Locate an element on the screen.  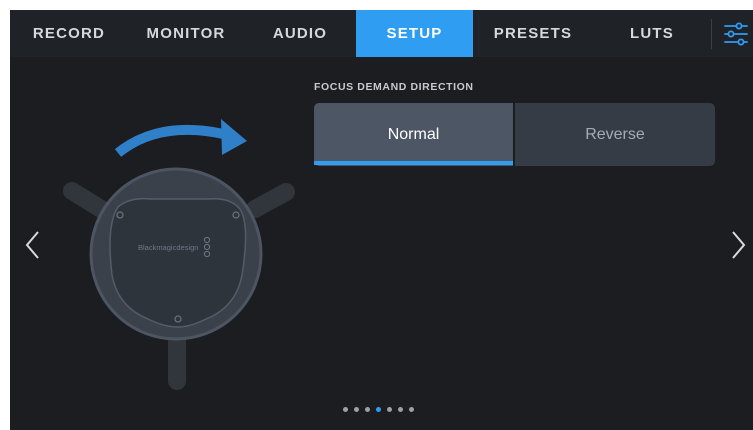
section-label: FOCUS DEMAND DIRECTION is located at coordinates (394, 87).